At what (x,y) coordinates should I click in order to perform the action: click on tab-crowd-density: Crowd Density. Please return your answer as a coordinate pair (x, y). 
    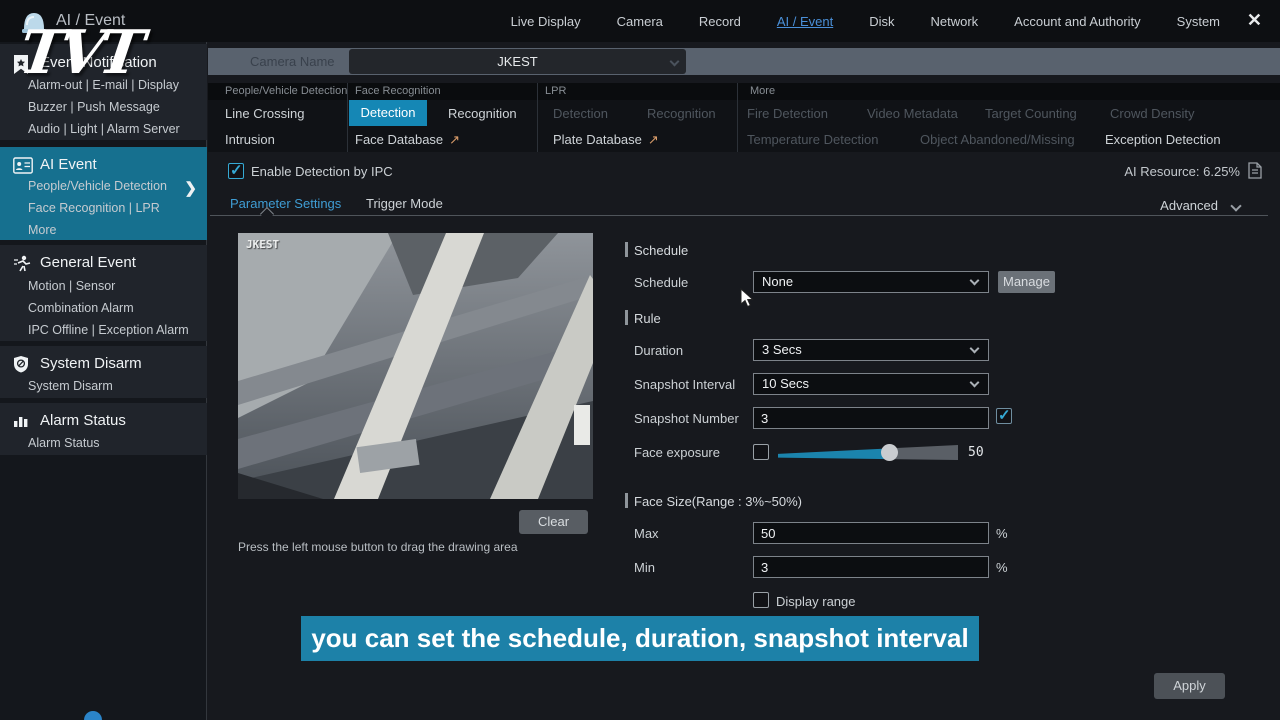
    Looking at the image, I should click on (1152, 113).